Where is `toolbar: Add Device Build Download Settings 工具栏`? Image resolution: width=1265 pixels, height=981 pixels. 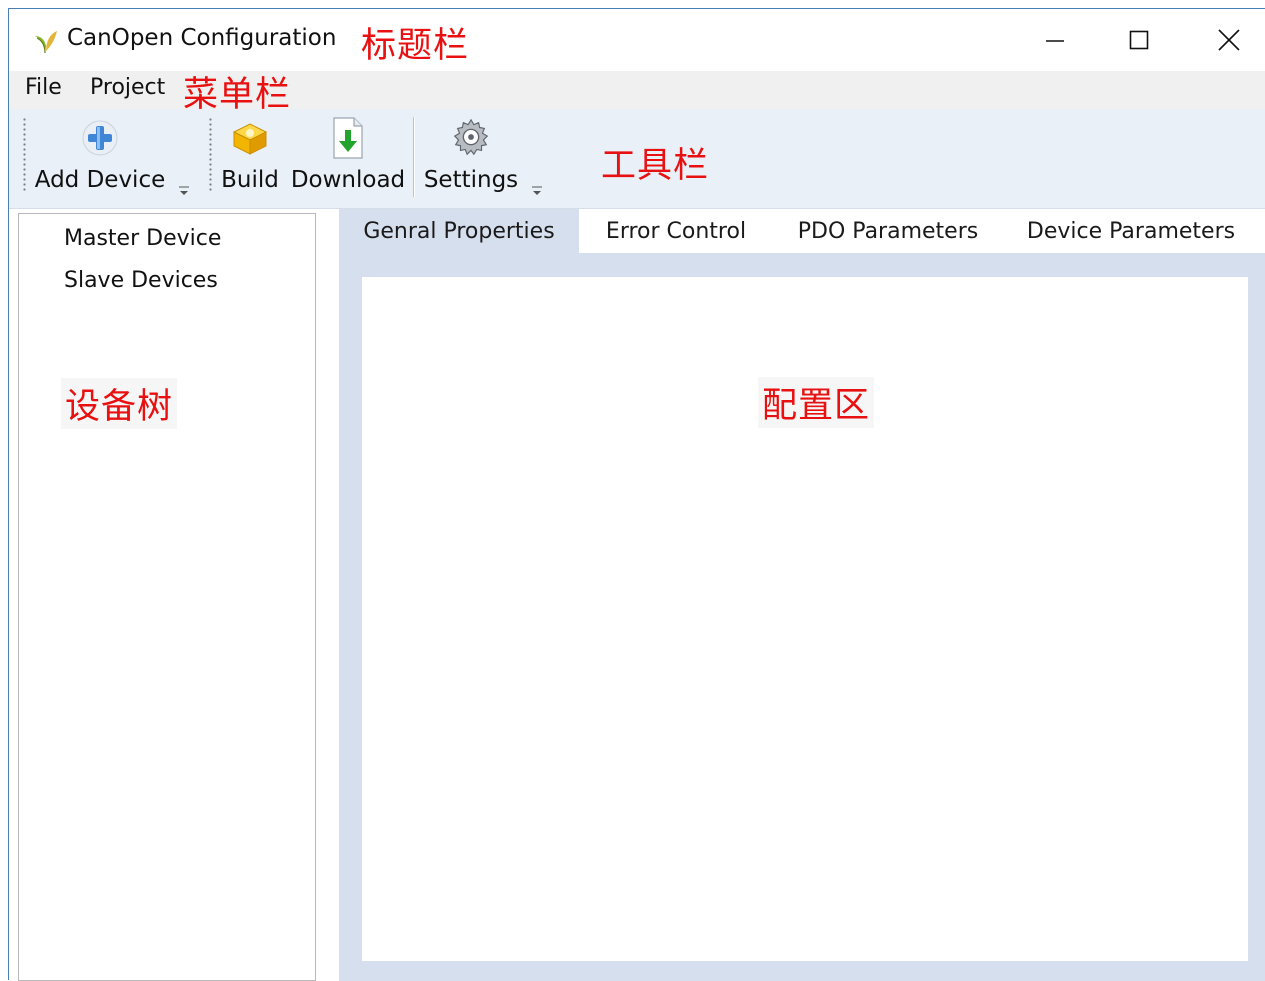 toolbar: Add Device Build Download Settings 工具栏 is located at coordinates (637, 159).